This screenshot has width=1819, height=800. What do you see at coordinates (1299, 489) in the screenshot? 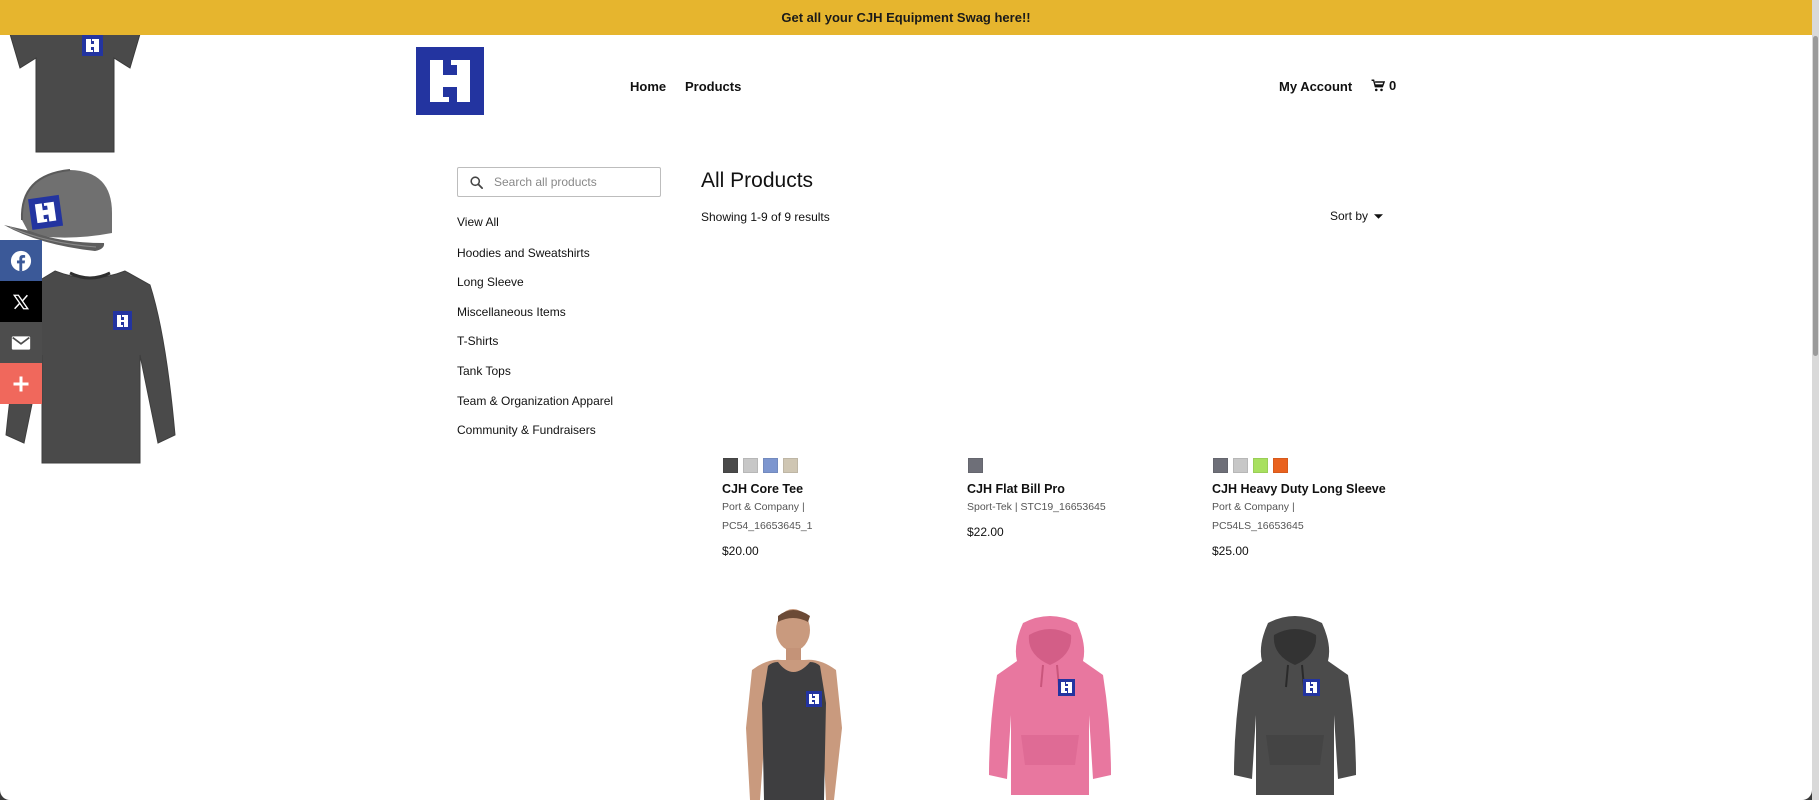
I see `product-name: CJH Heavy Duty Long Sleeve` at bounding box center [1299, 489].